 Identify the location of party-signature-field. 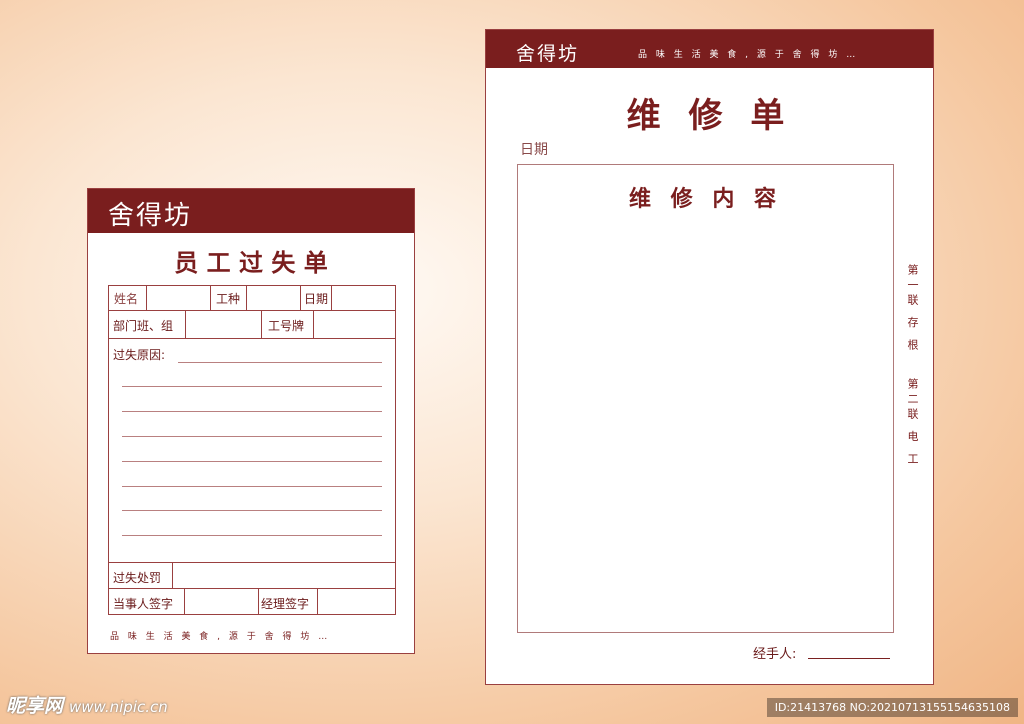
(221, 602).